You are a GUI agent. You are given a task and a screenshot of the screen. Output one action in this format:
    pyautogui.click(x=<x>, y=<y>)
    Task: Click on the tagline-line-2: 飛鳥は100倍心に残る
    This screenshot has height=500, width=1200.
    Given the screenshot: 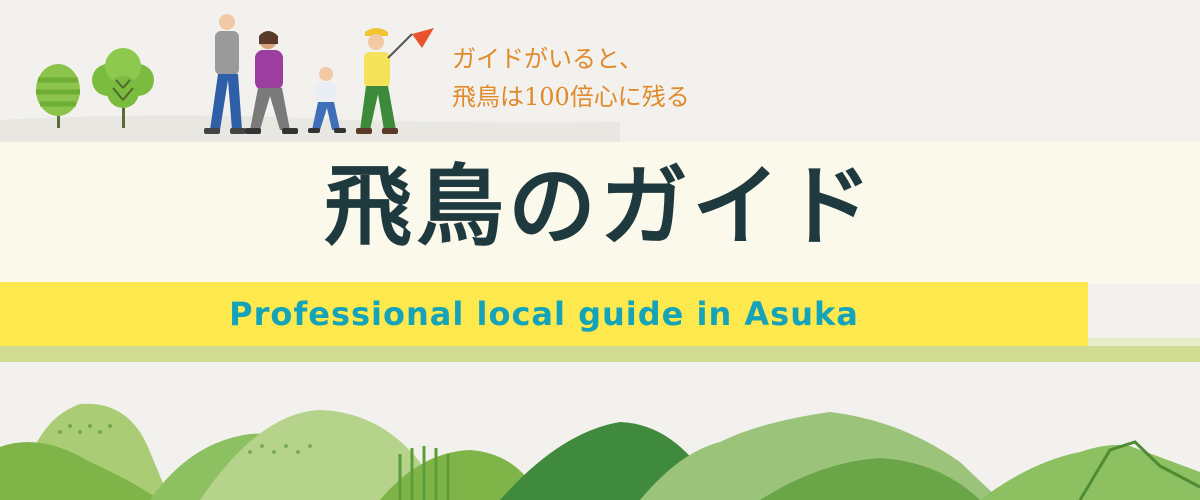 What is the action you would take?
    pyautogui.click(x=571, y=97)
    